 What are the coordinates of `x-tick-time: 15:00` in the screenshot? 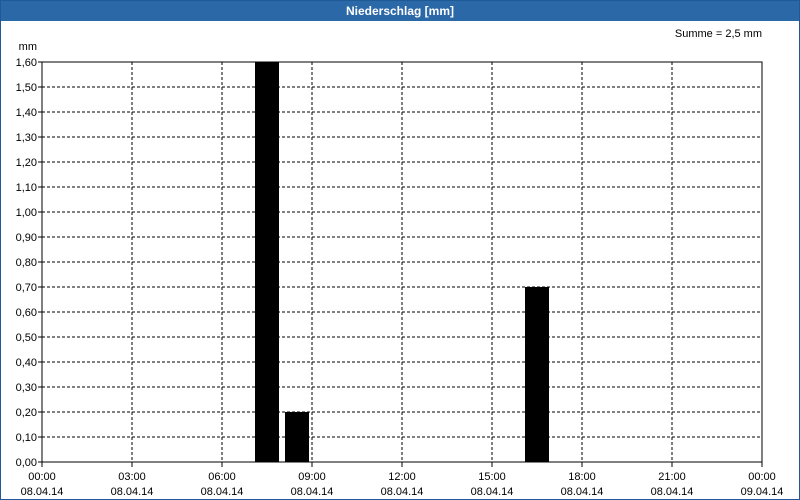 It's located at (492, 477).